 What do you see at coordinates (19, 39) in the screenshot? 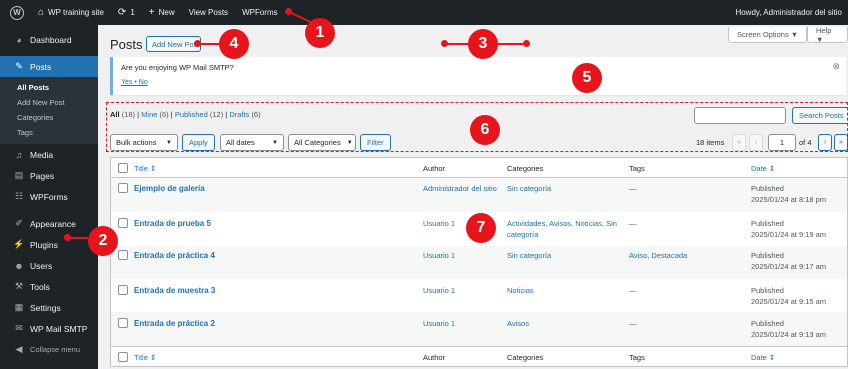
I see `dashboard-icon: ◕` at bounding box center [19, 39].